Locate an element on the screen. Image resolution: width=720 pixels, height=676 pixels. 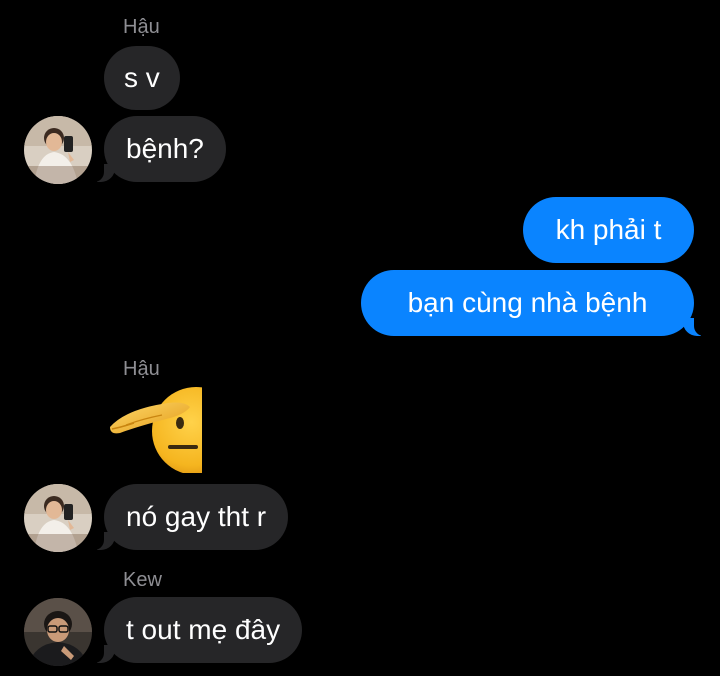
incoming-message-bubble: s v is located at coordinates (142, 78).